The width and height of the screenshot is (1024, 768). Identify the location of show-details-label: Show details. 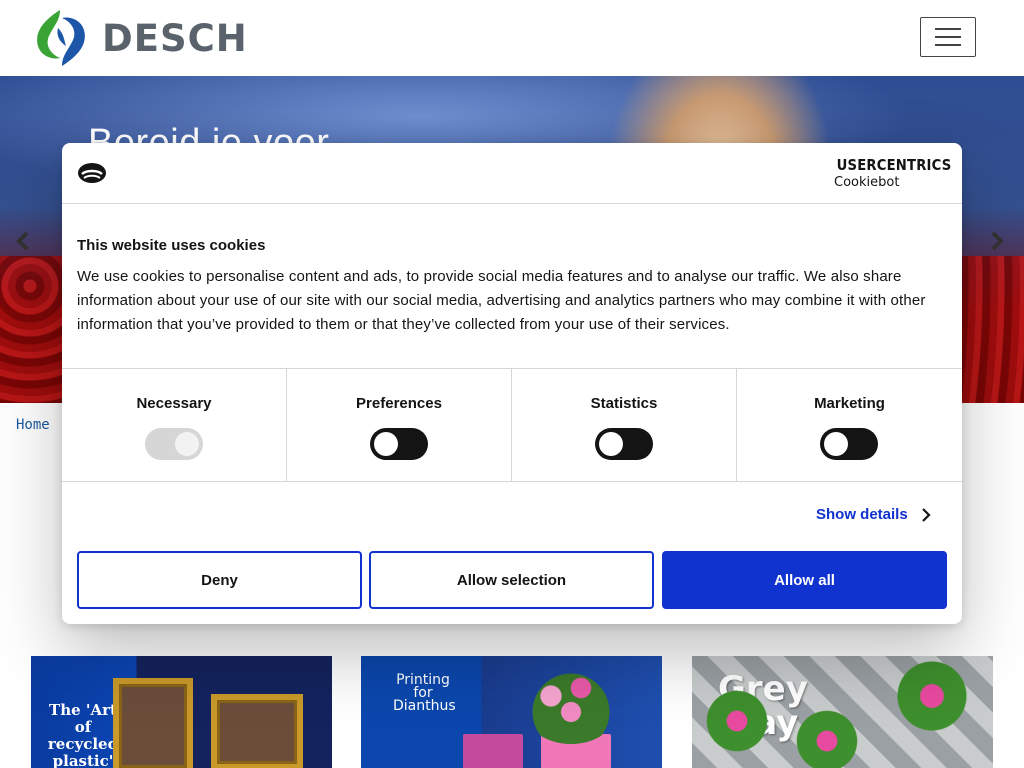
(862, 514).